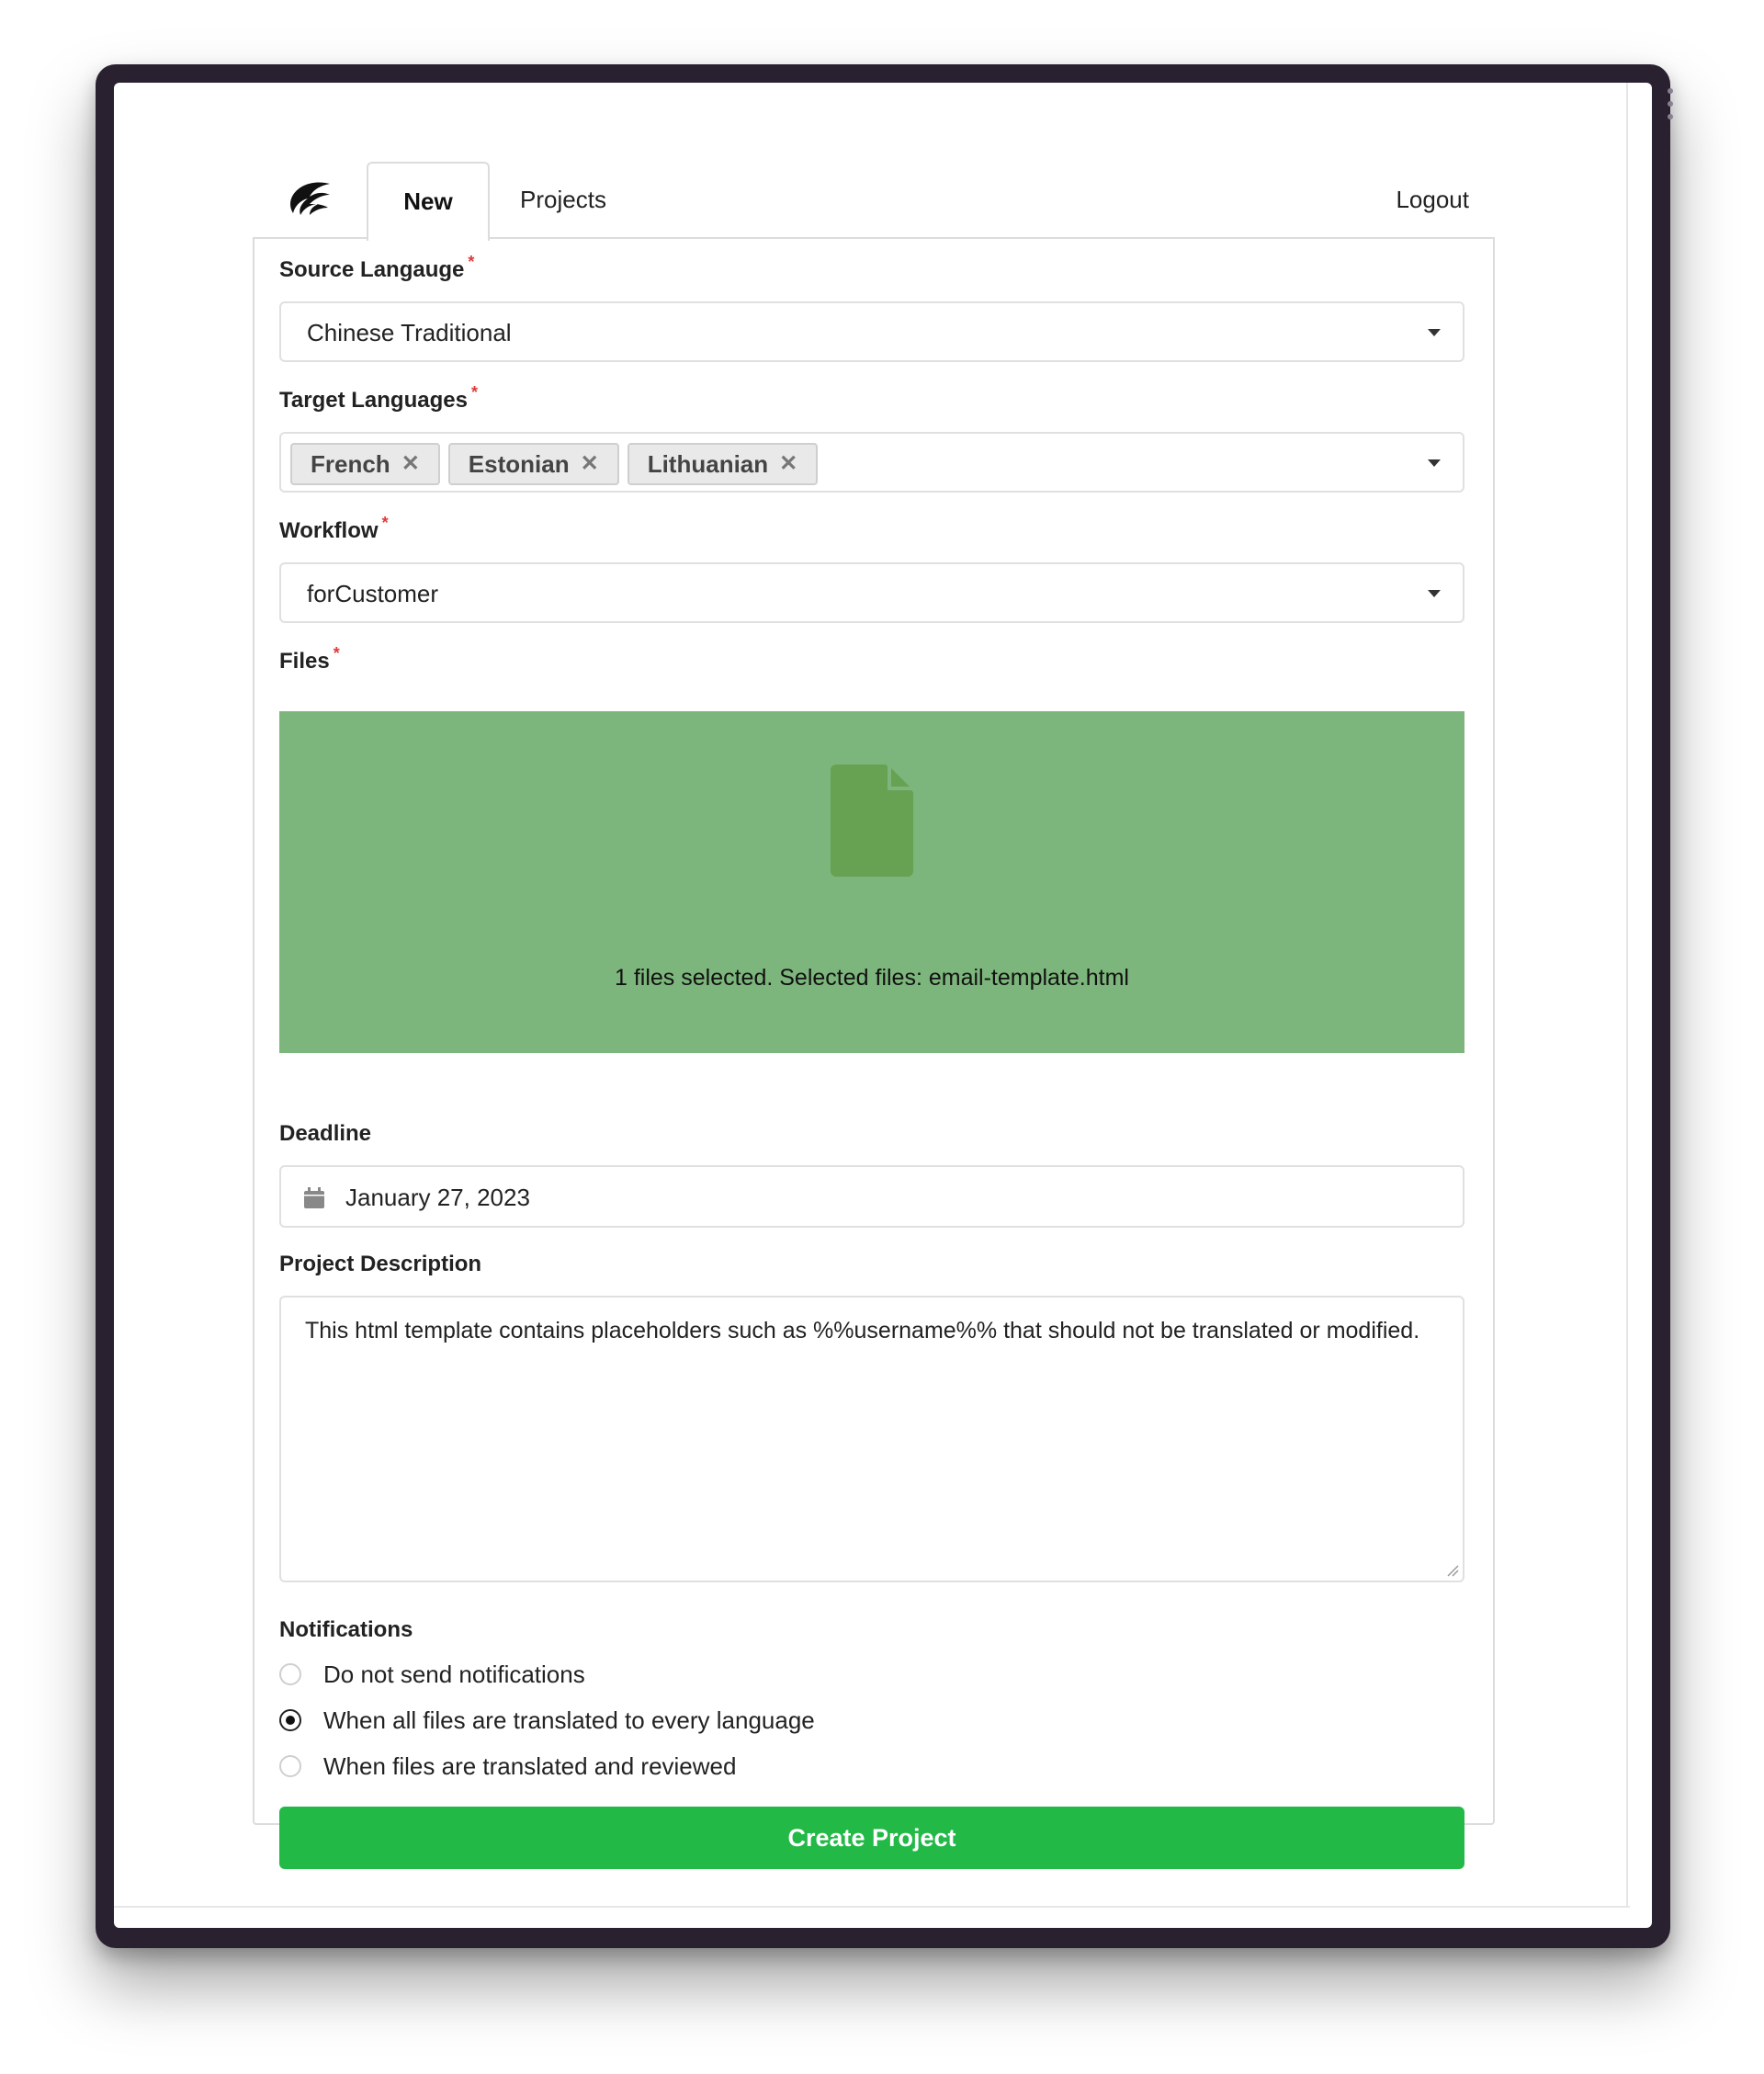 The height and width of the screenshot is (2074, 1764). Describe the element at coordinates (1432, 199) in the screenshot. I see `logout-link: Logout` at that location.